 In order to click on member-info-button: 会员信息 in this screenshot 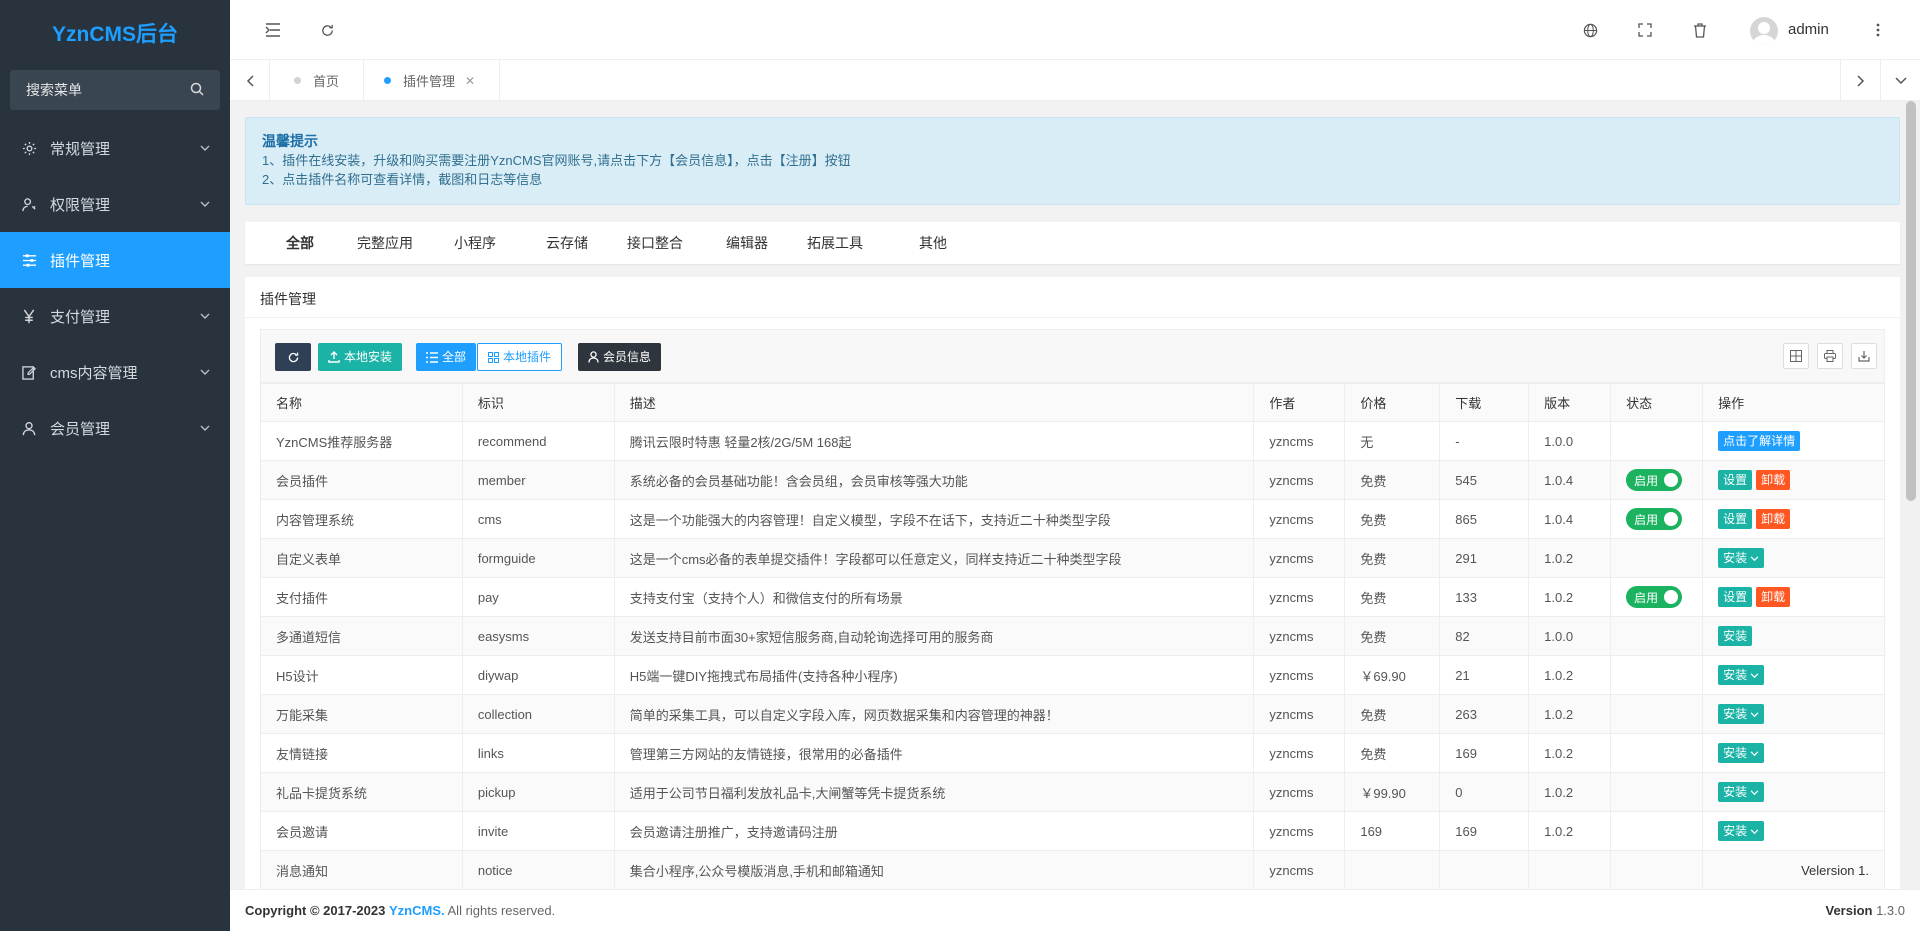, I will do `click(620, 357)`.